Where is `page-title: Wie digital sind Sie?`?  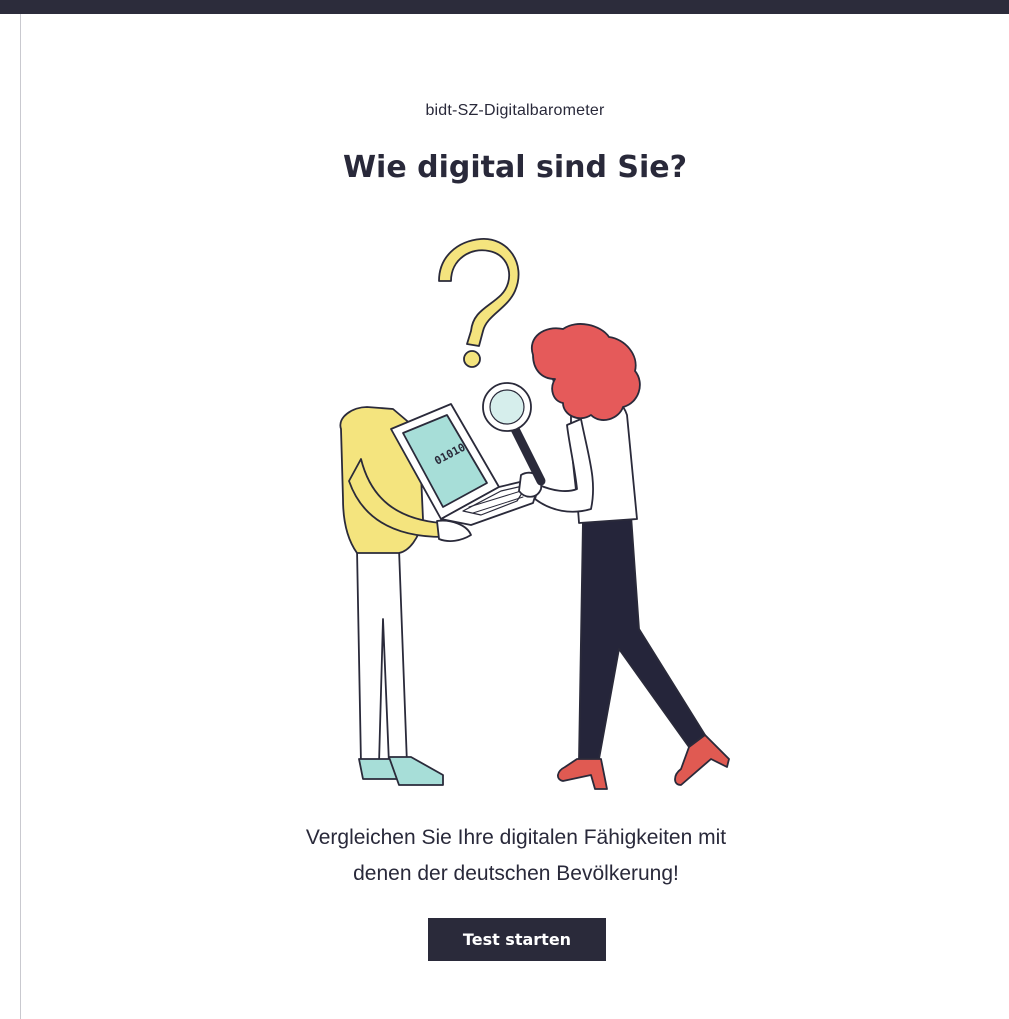 page-title: Wie digital sind Sie? is located at coordinates (515, 167).